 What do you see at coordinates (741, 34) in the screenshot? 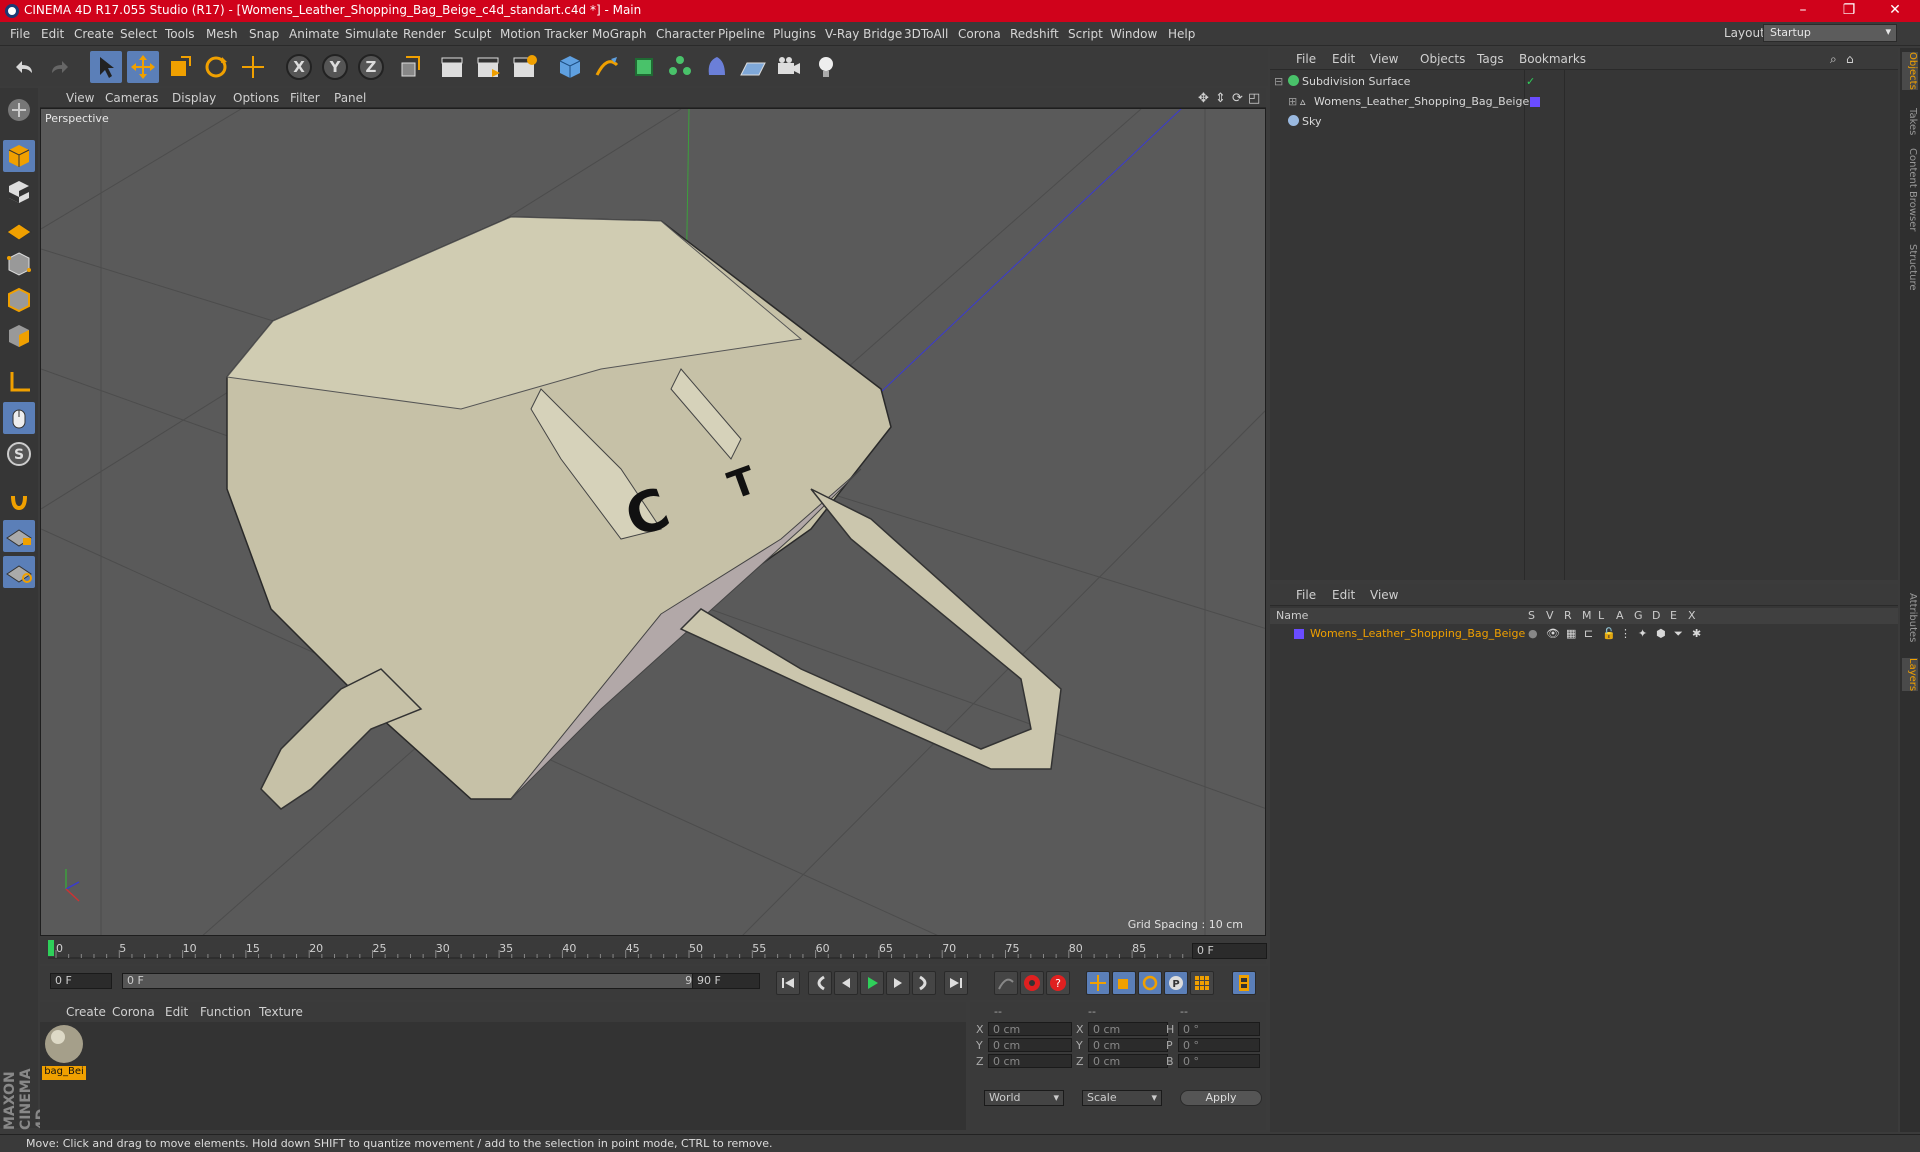
I see `menu-pipeline: Pipeline` at bounding box center [741, 34].